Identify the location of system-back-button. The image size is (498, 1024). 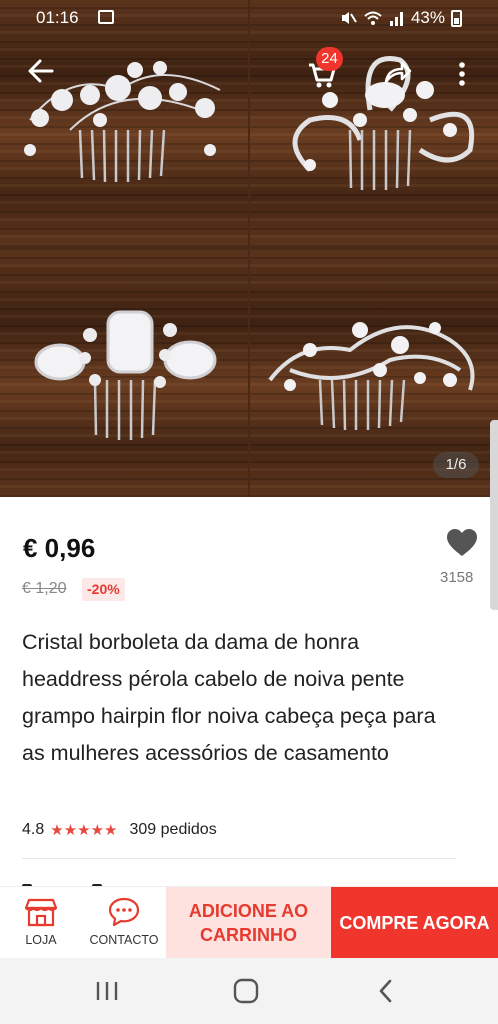
(386, 991).